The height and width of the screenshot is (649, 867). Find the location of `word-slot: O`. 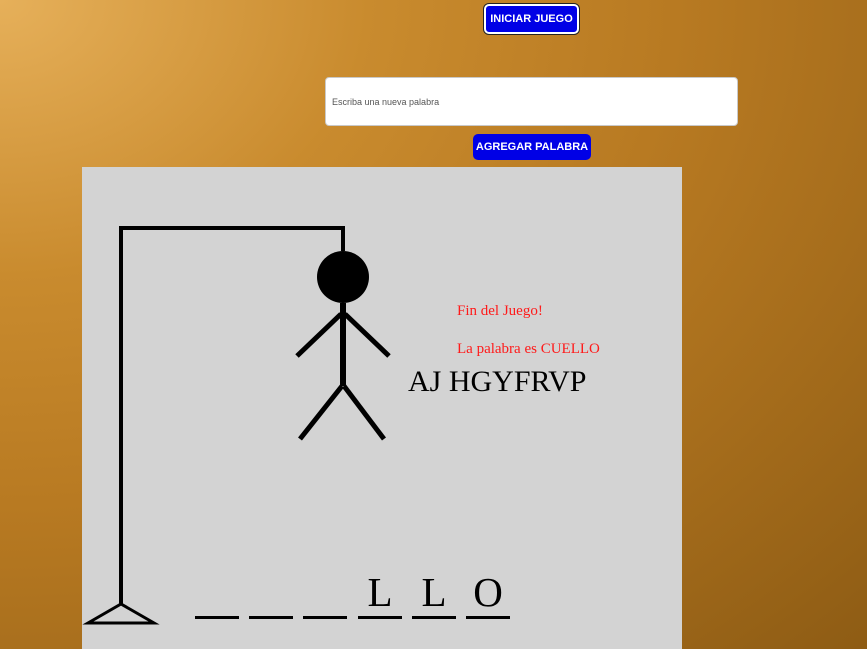

word-slot: O is located at coordinates (488, 594).